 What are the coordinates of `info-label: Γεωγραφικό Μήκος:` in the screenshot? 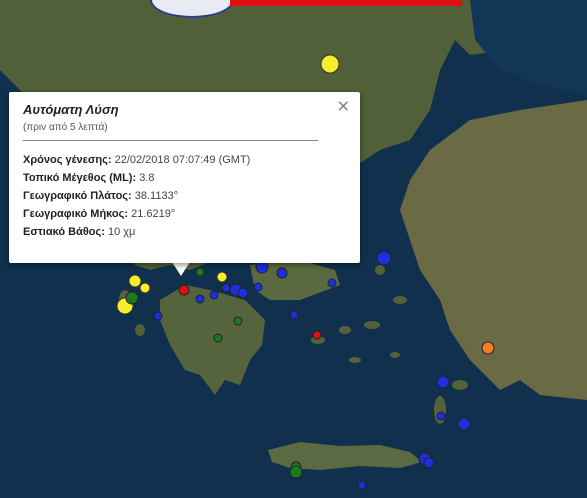 It's located at (76, 214).